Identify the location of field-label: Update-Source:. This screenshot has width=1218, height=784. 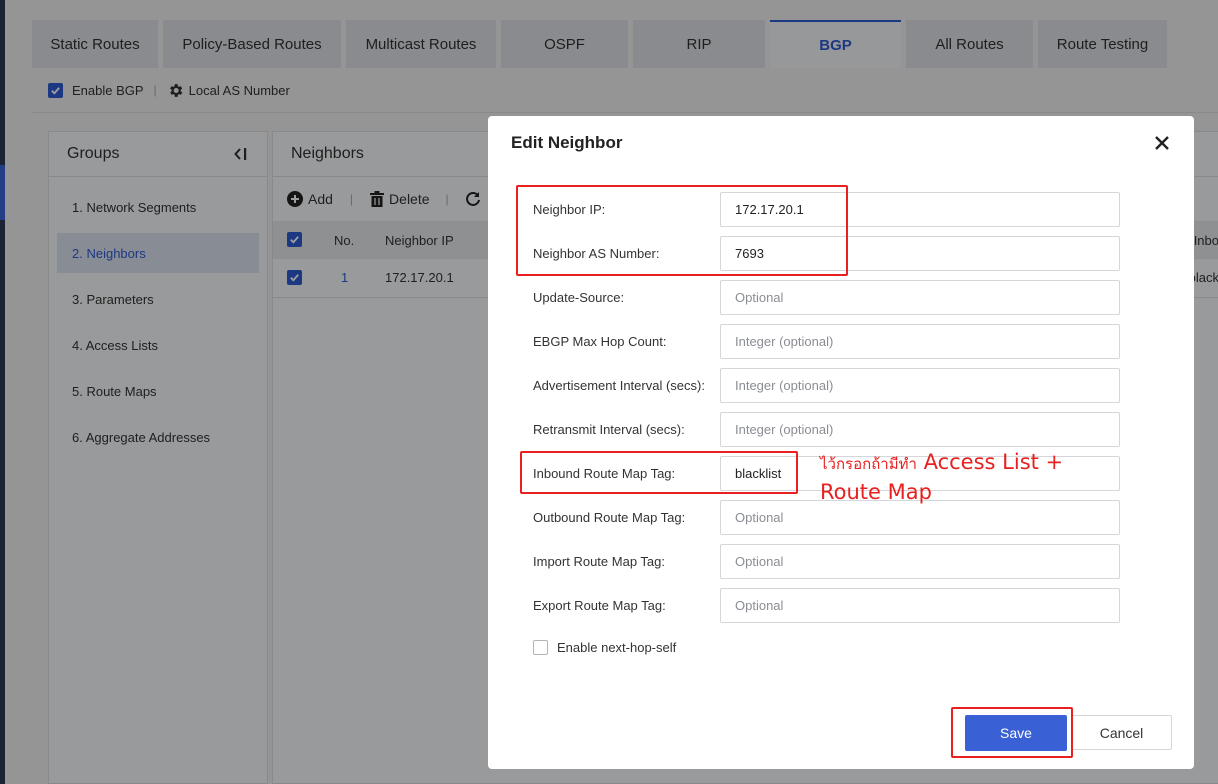
(579, 297).